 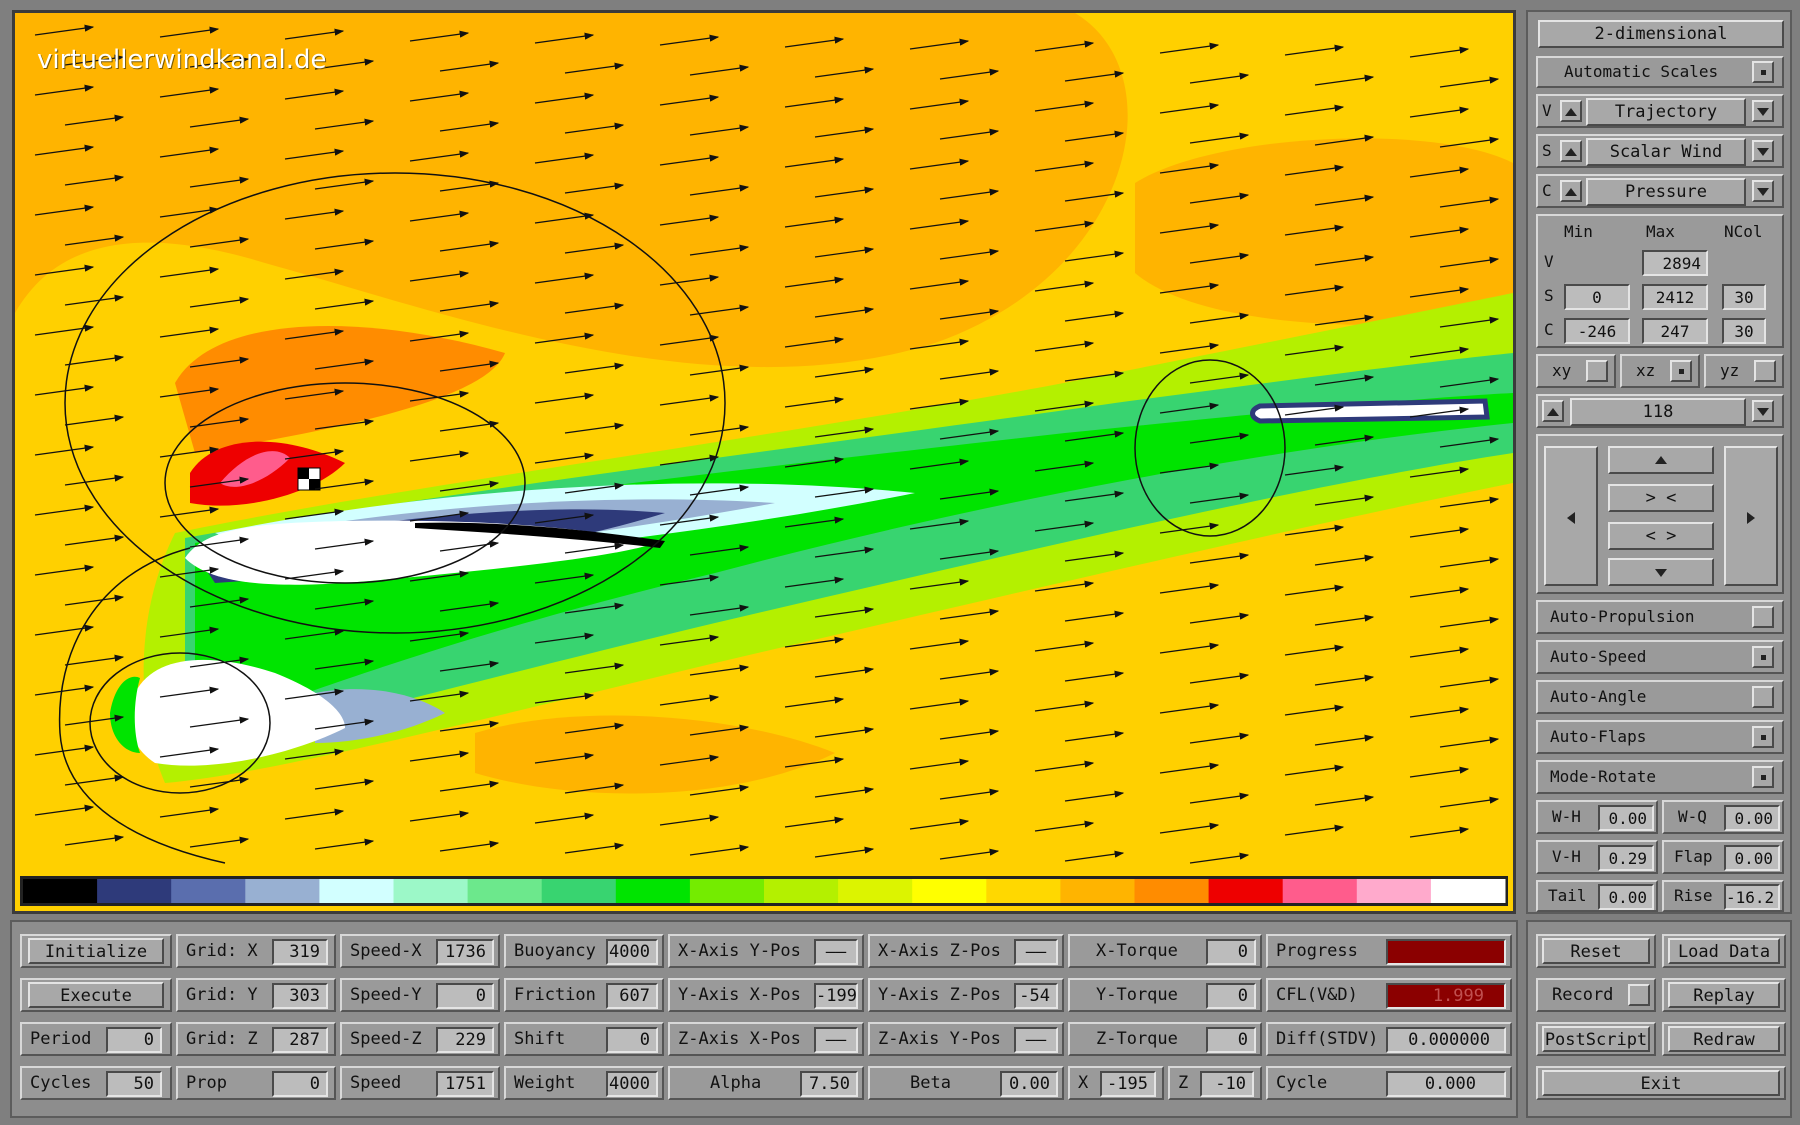 What do you see at coordinates (300, 996) in the screenshot?
I see `gridy-field: 303` at bounding box center [300, 996].